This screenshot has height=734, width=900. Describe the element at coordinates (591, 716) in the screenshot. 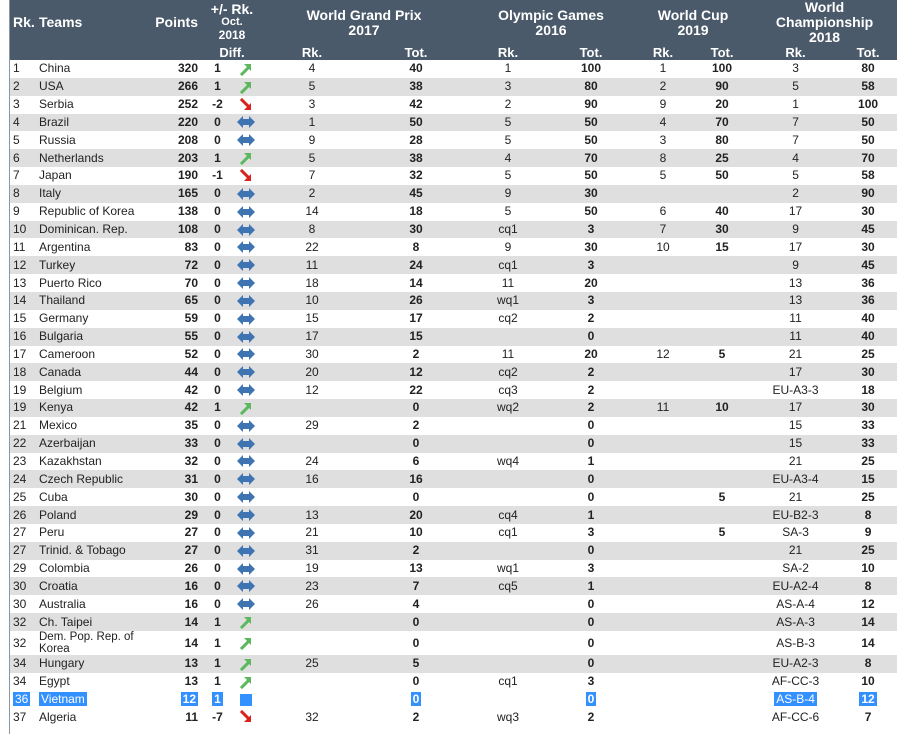

I see `og-total-cell-text: 2` at that location.